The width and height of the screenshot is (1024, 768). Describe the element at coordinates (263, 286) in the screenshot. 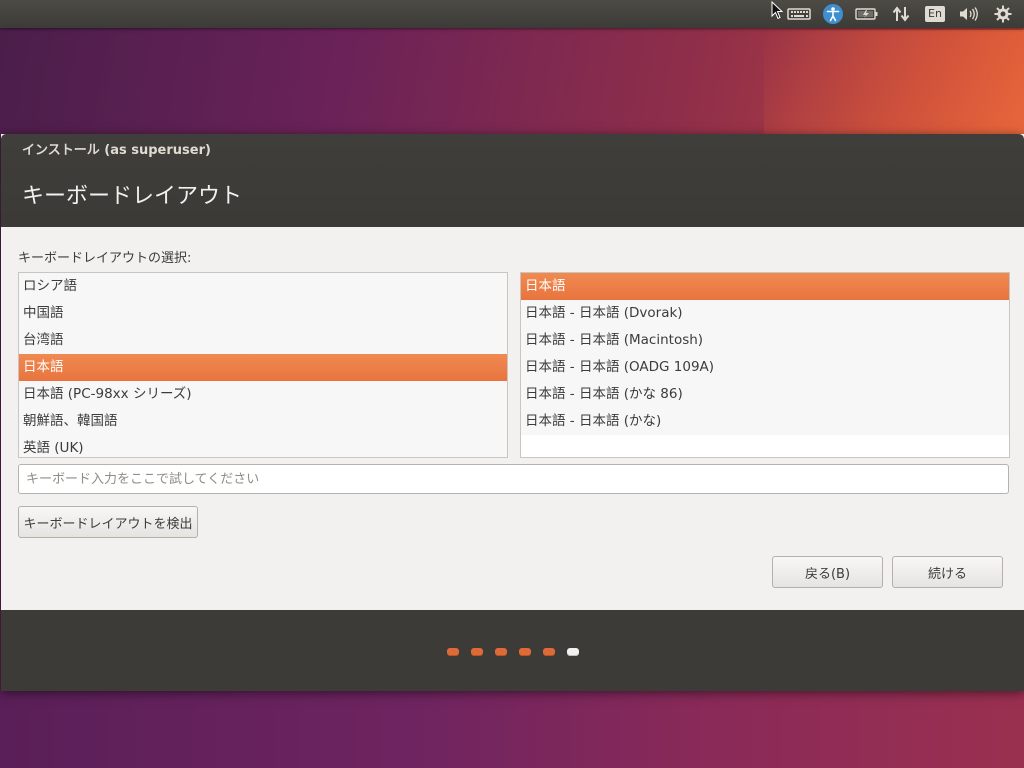

I see `layout-item: ロシア語` at that location.